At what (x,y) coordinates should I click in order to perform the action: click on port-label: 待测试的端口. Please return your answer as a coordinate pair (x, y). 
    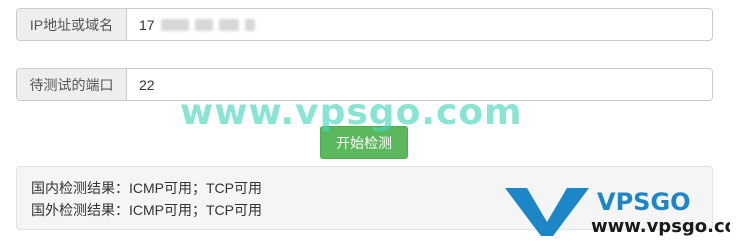
    Looking at the image, I should click on (72, 84).